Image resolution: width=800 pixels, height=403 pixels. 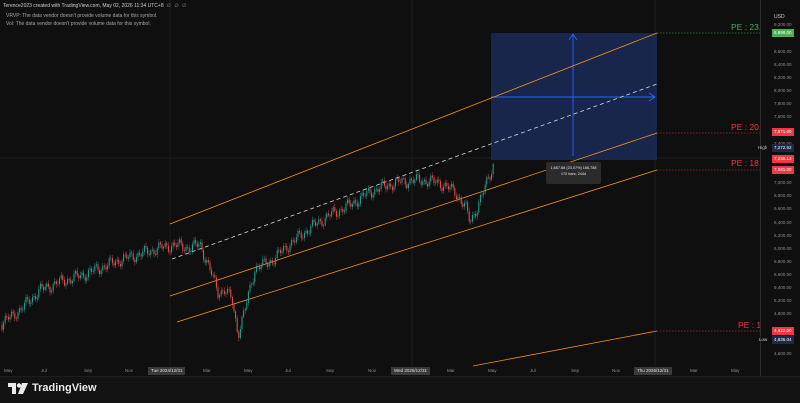 What do you see at coordinates (410, 371) in the screenshot?
I see `time-marker-2025: Wed 2025/12/31` at bounding box center [410, 371].